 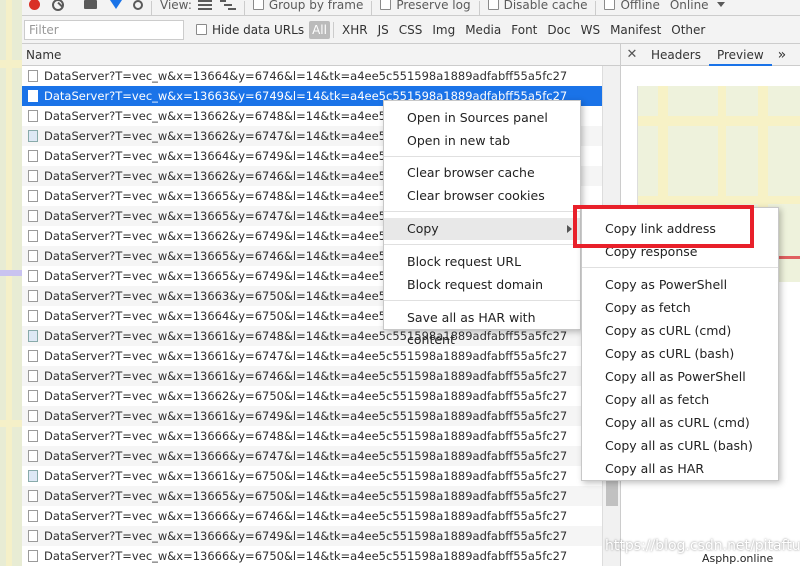 What do you see at coordinates (482, 118) in the screenshot?
I see `menu-open-in-sources: Open in Sources panel` at bounding box center [482, 118].